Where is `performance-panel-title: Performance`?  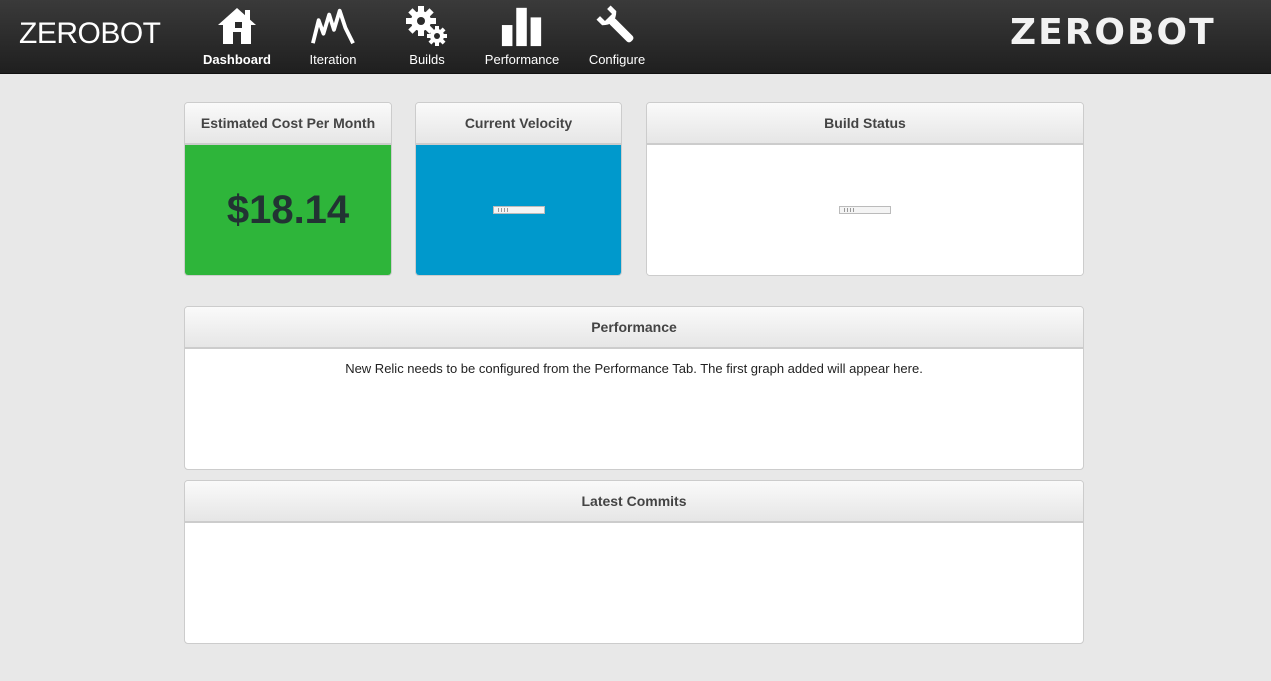
performance-panel-title: Performance is located at coordinates (634, 328).